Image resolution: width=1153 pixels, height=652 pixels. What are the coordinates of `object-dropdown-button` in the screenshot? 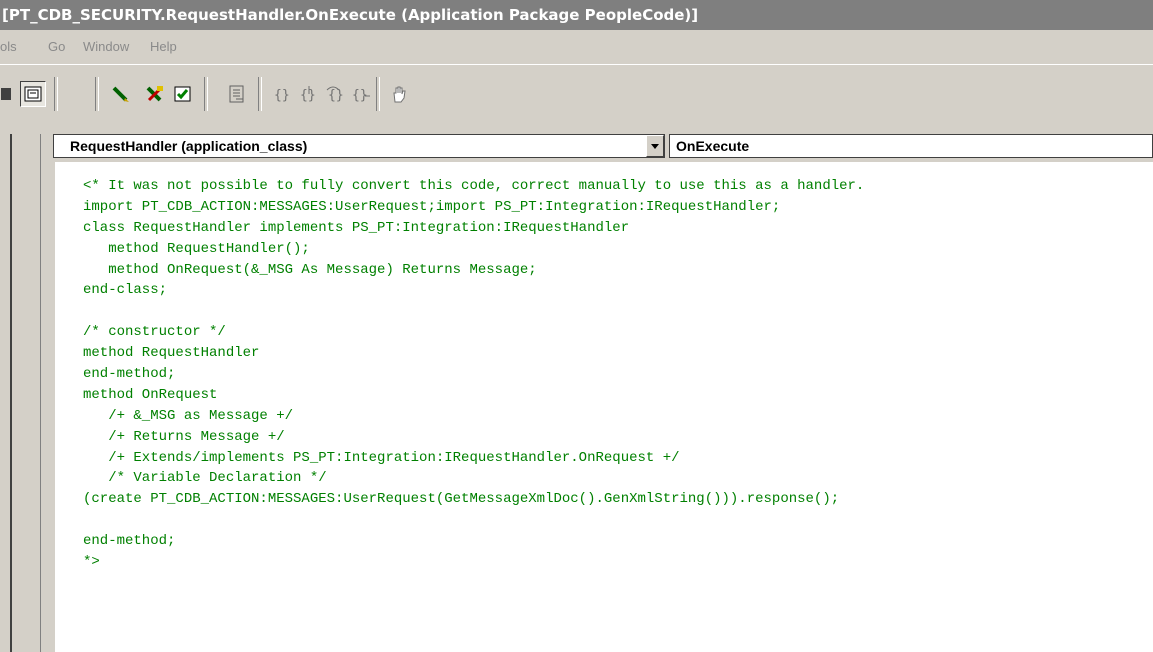 It's located at (655, 146).